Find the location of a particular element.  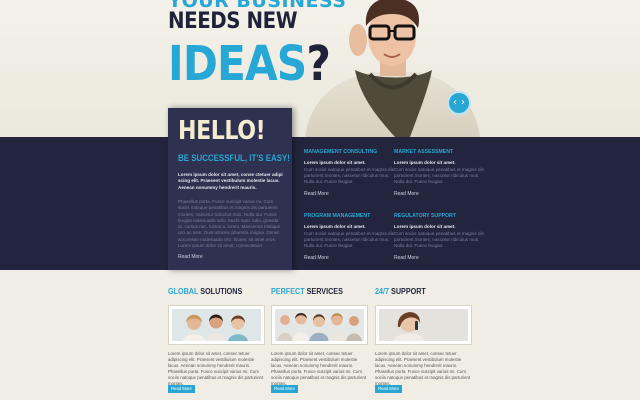

feature-heading-highlight: 24/7 is located at coordinates (382, 291).